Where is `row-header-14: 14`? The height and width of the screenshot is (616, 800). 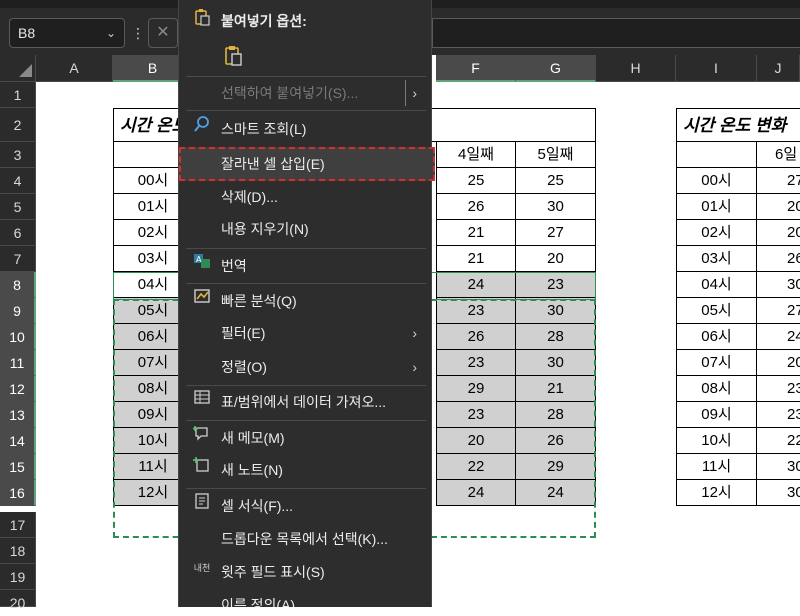
row-header-14: 14 is located at coordinates (18, 441).